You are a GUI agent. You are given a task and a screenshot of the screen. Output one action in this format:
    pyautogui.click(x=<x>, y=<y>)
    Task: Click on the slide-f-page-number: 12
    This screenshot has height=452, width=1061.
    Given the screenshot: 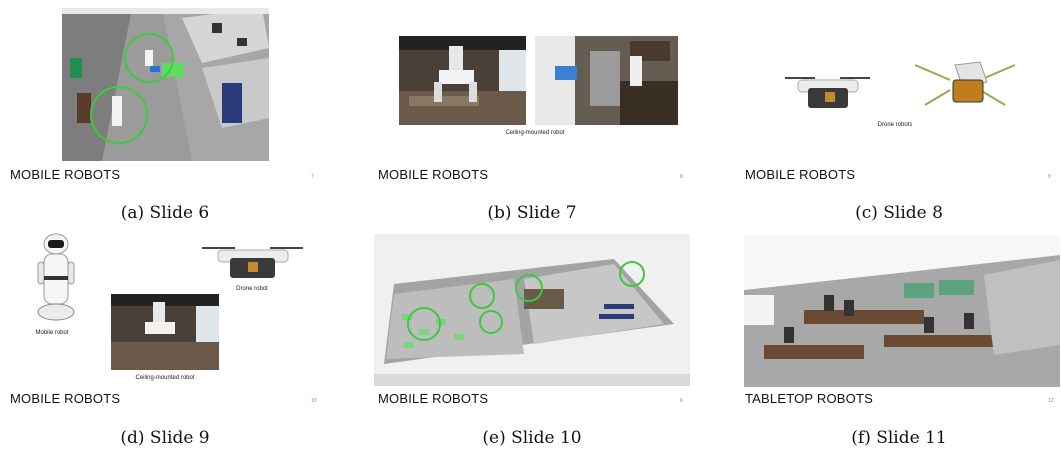 What is the action you would take?
    pyautogui.click(x=1051, y=401)
    